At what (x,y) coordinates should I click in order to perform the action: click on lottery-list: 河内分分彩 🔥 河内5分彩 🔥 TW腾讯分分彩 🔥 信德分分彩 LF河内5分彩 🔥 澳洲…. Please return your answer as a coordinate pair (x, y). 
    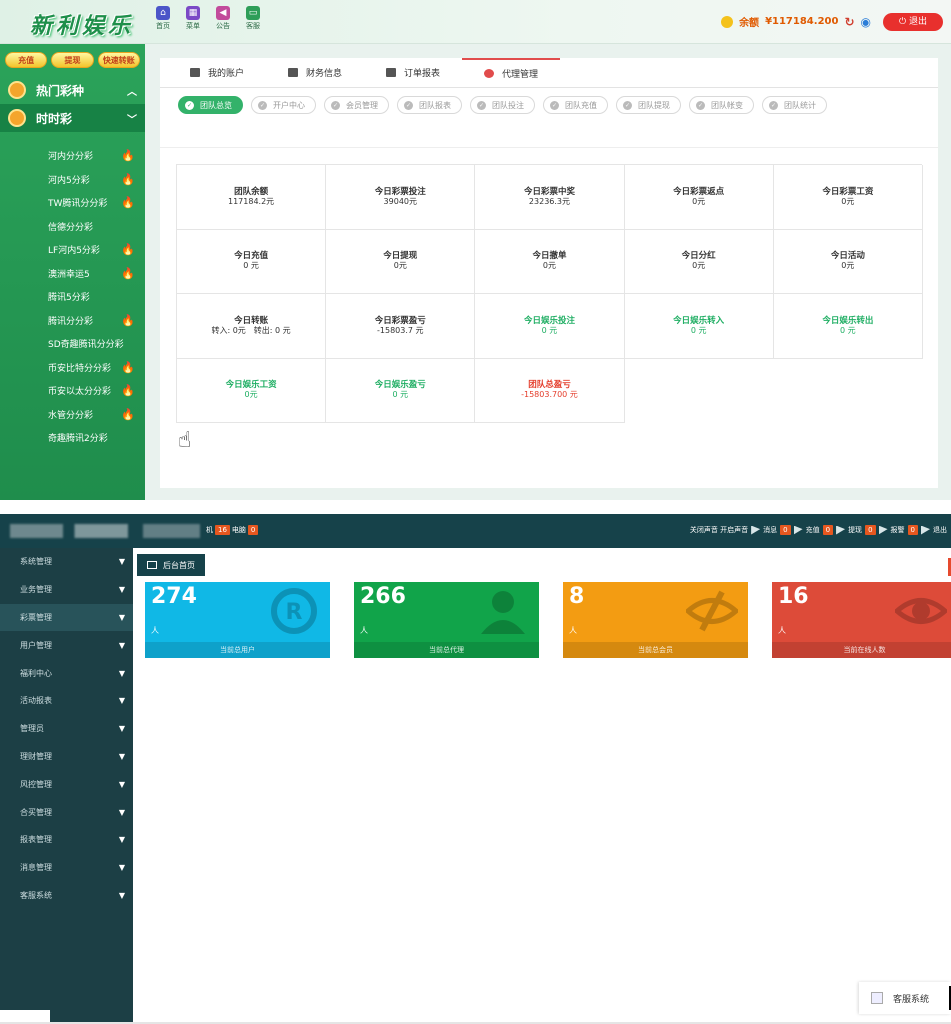
    Looking at the image, I should click on (72, 291).